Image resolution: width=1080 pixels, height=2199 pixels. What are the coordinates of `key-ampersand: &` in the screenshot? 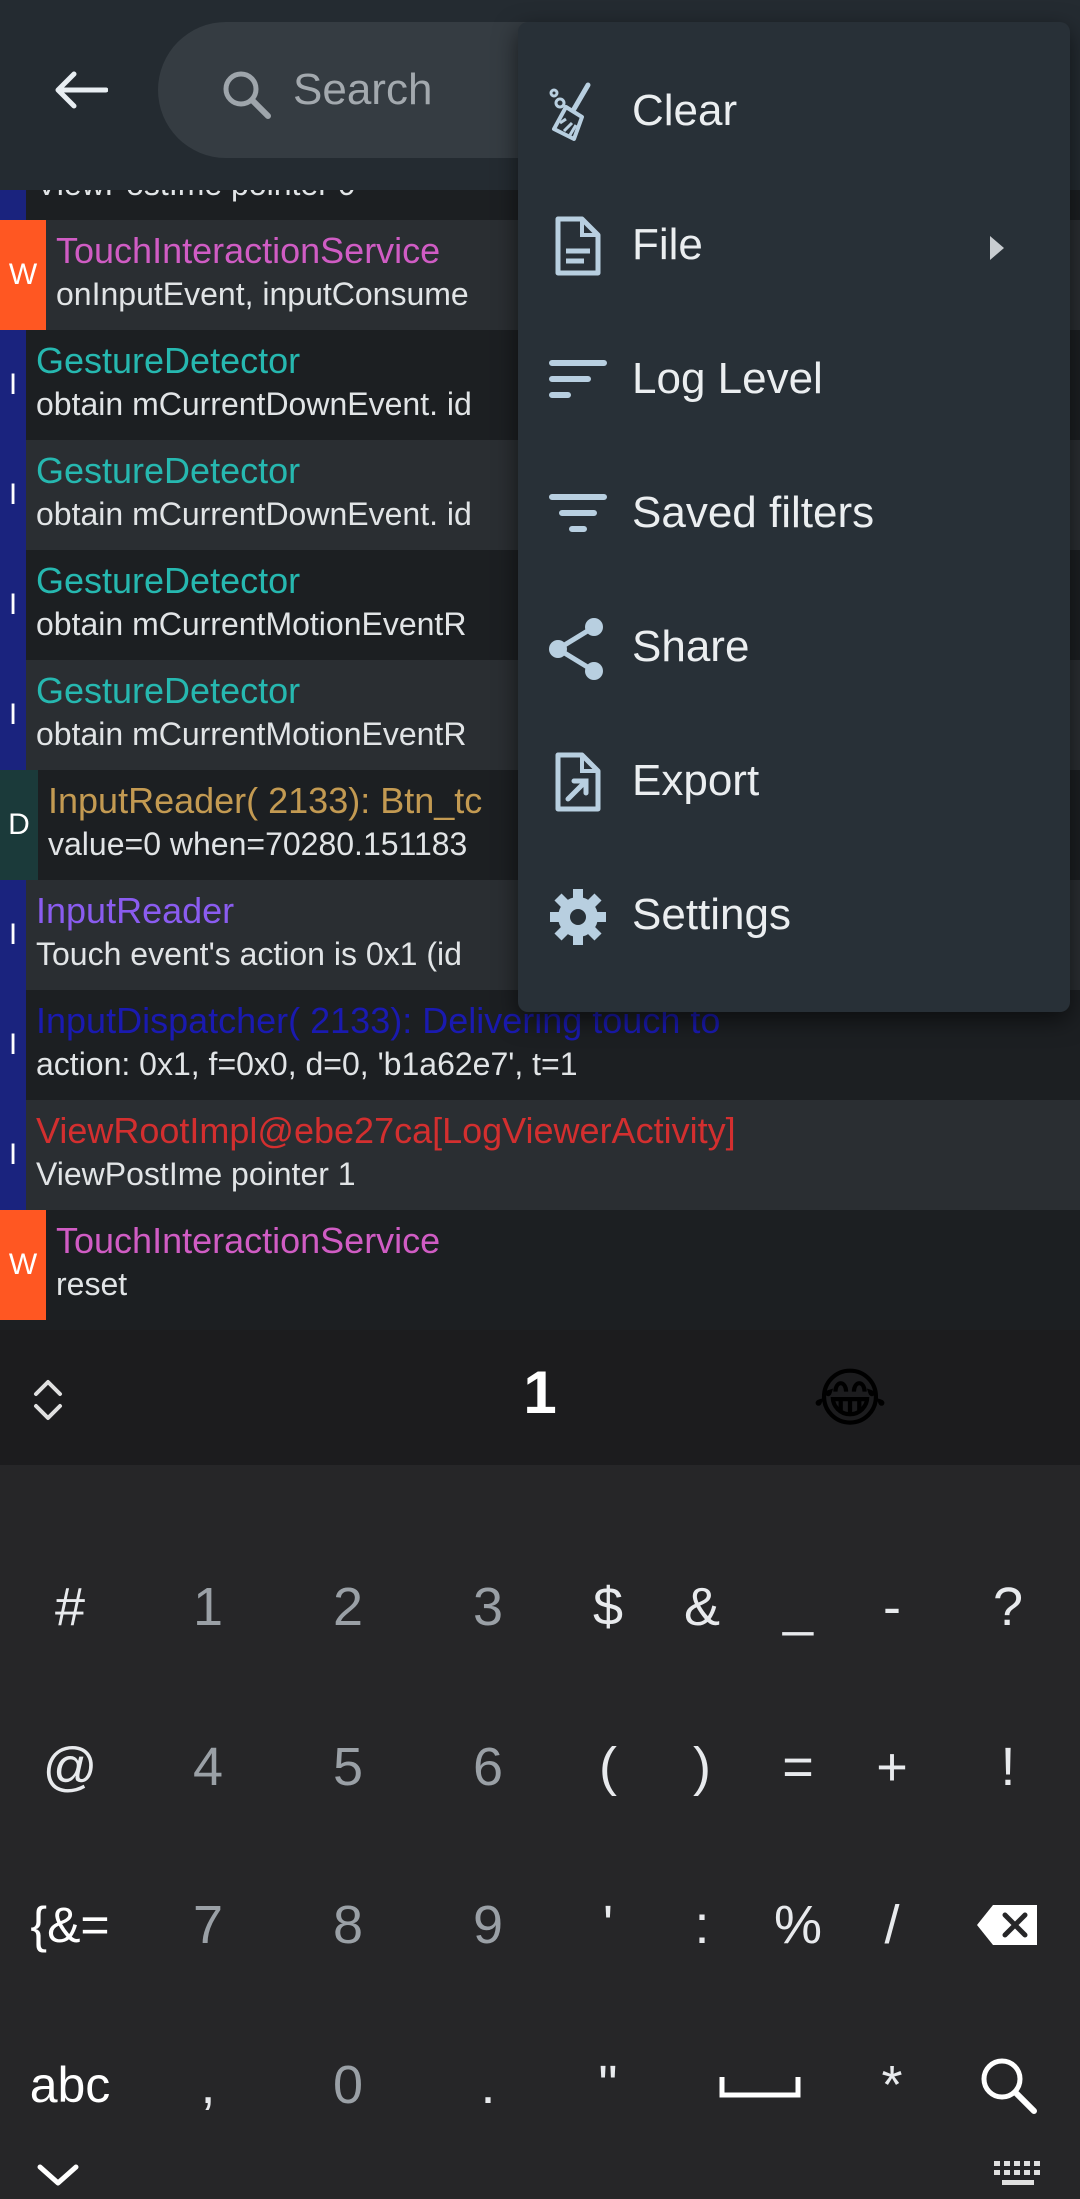 It's located at (702, 1607).